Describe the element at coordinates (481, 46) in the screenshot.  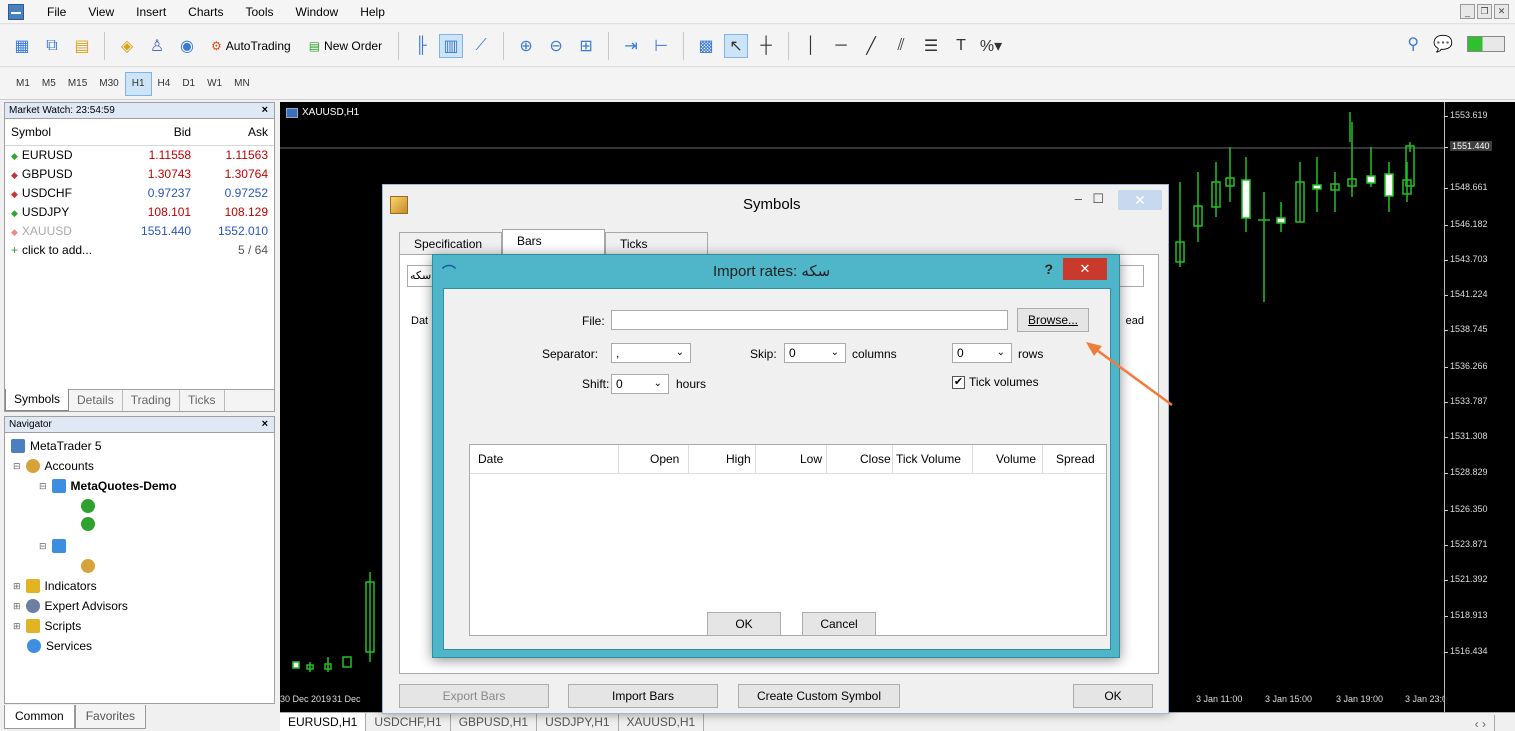
I see `line-chart-icon: ⟋` at that location.